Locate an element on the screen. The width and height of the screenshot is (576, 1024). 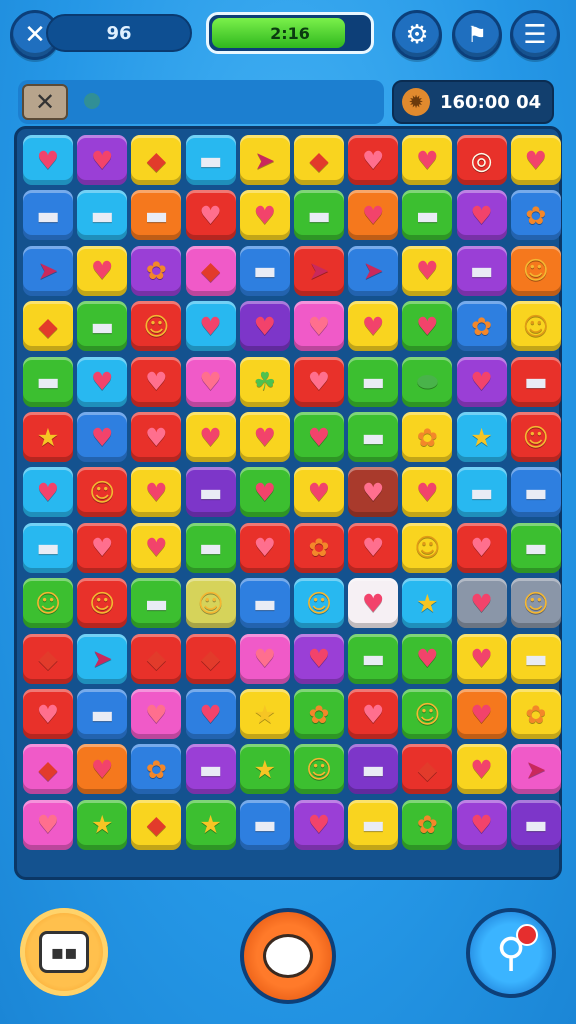
shuffle-button is located at coordinates (288, 956).